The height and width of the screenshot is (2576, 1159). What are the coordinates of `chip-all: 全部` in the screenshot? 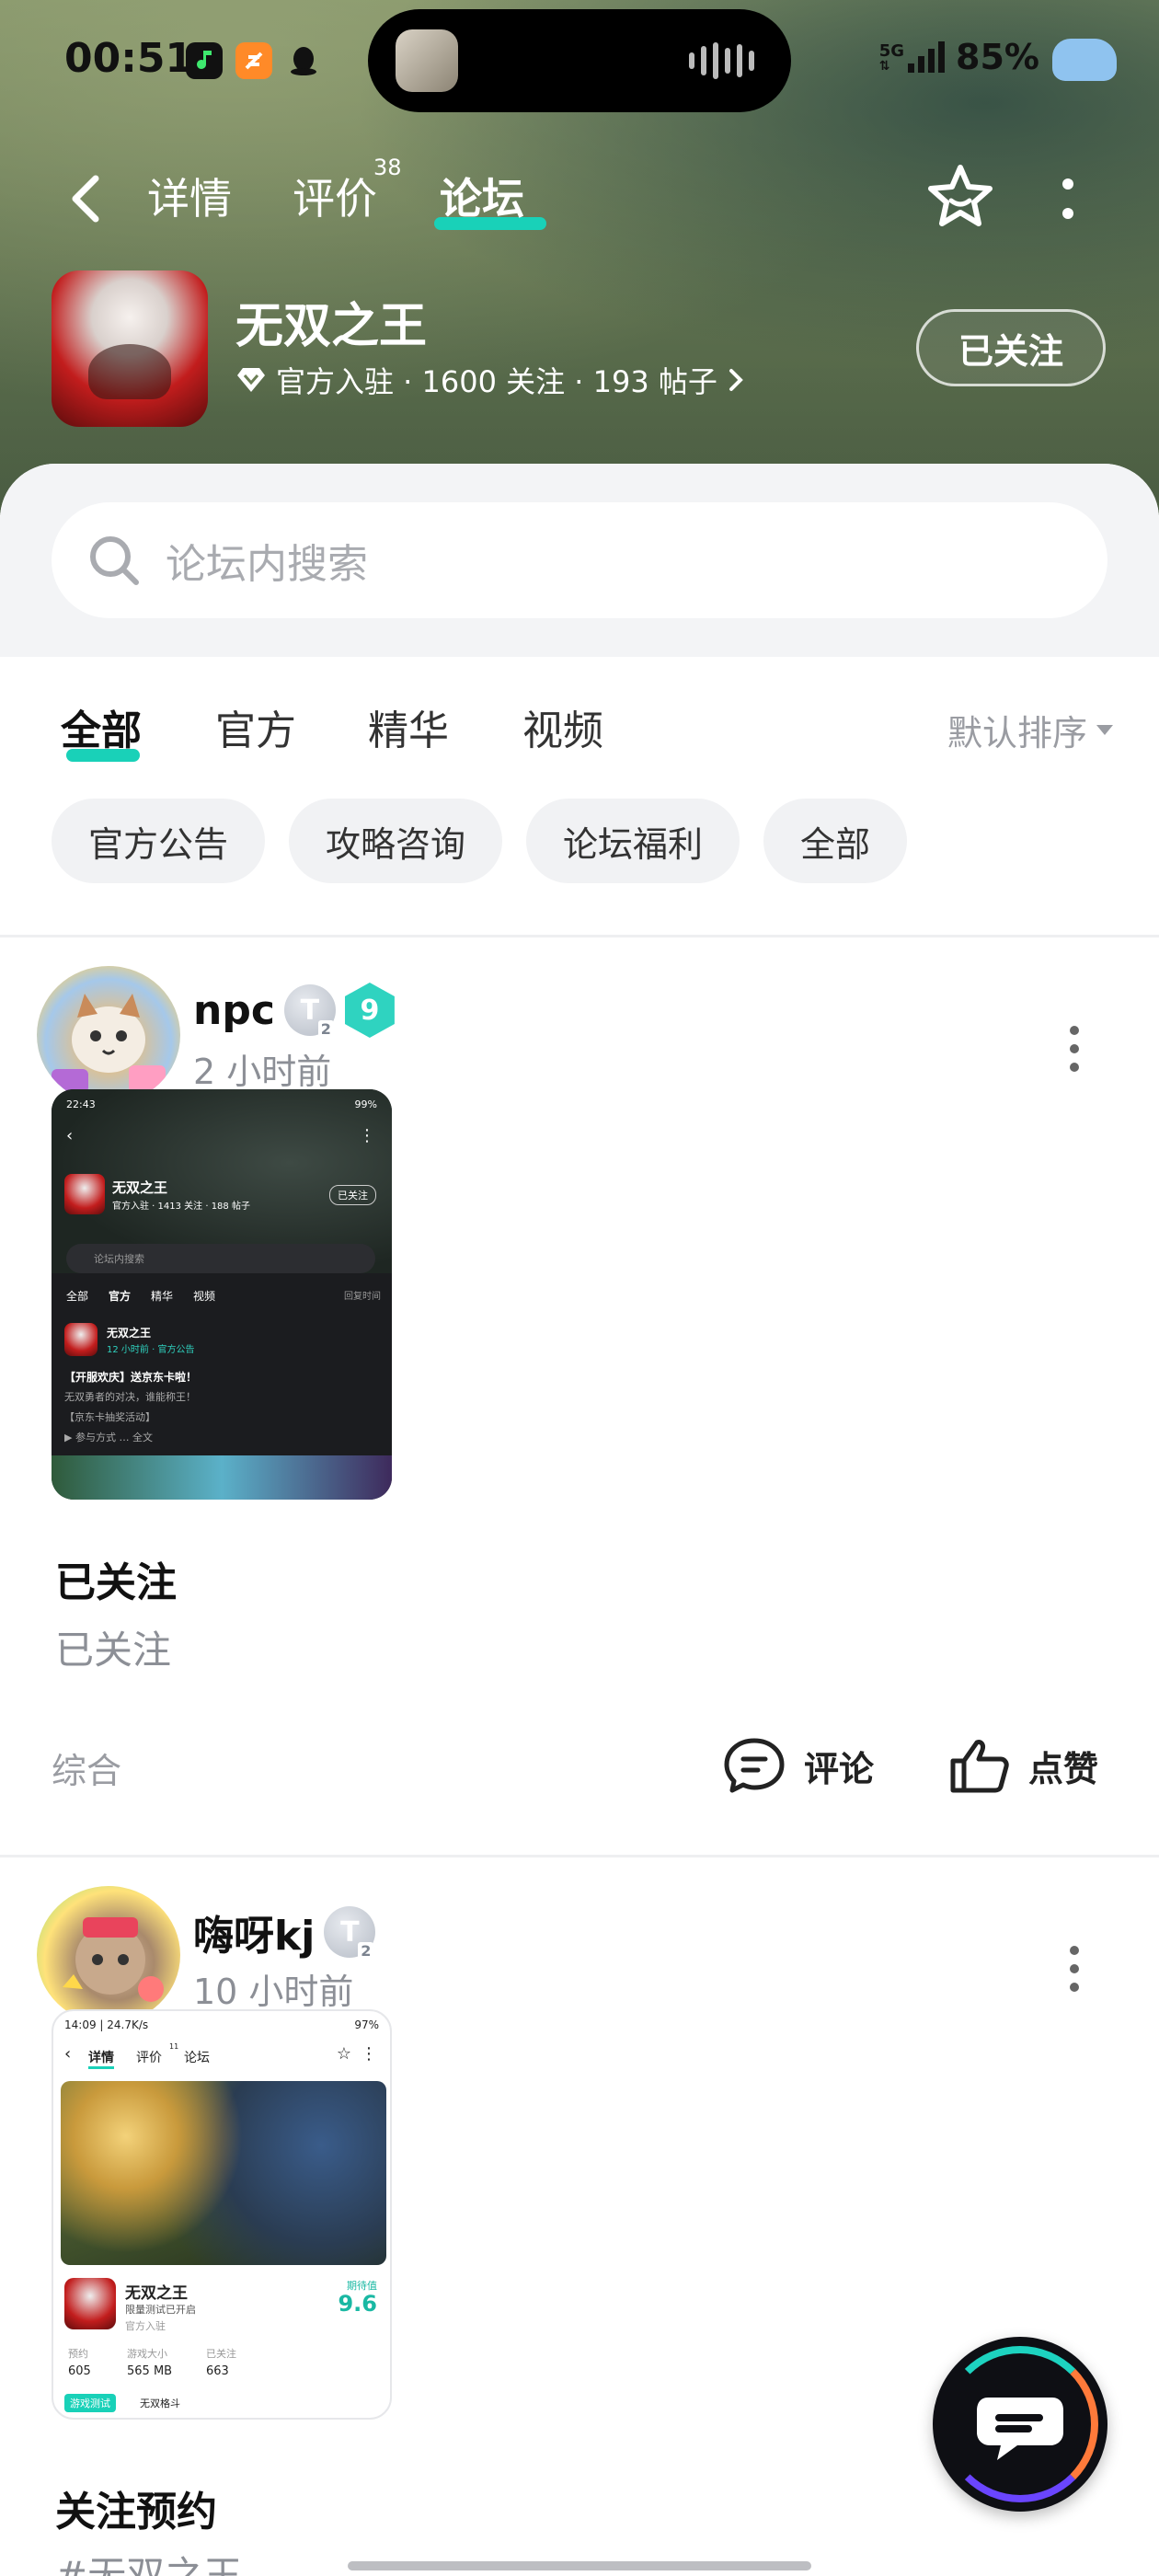 It's located at (835, 841).